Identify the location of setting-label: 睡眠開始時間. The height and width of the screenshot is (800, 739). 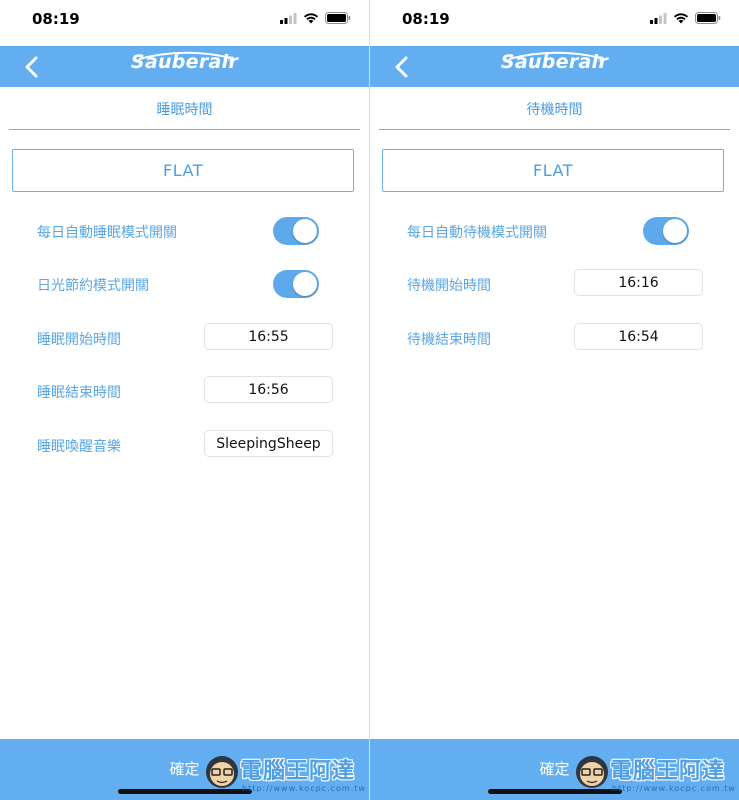
(79, 340).